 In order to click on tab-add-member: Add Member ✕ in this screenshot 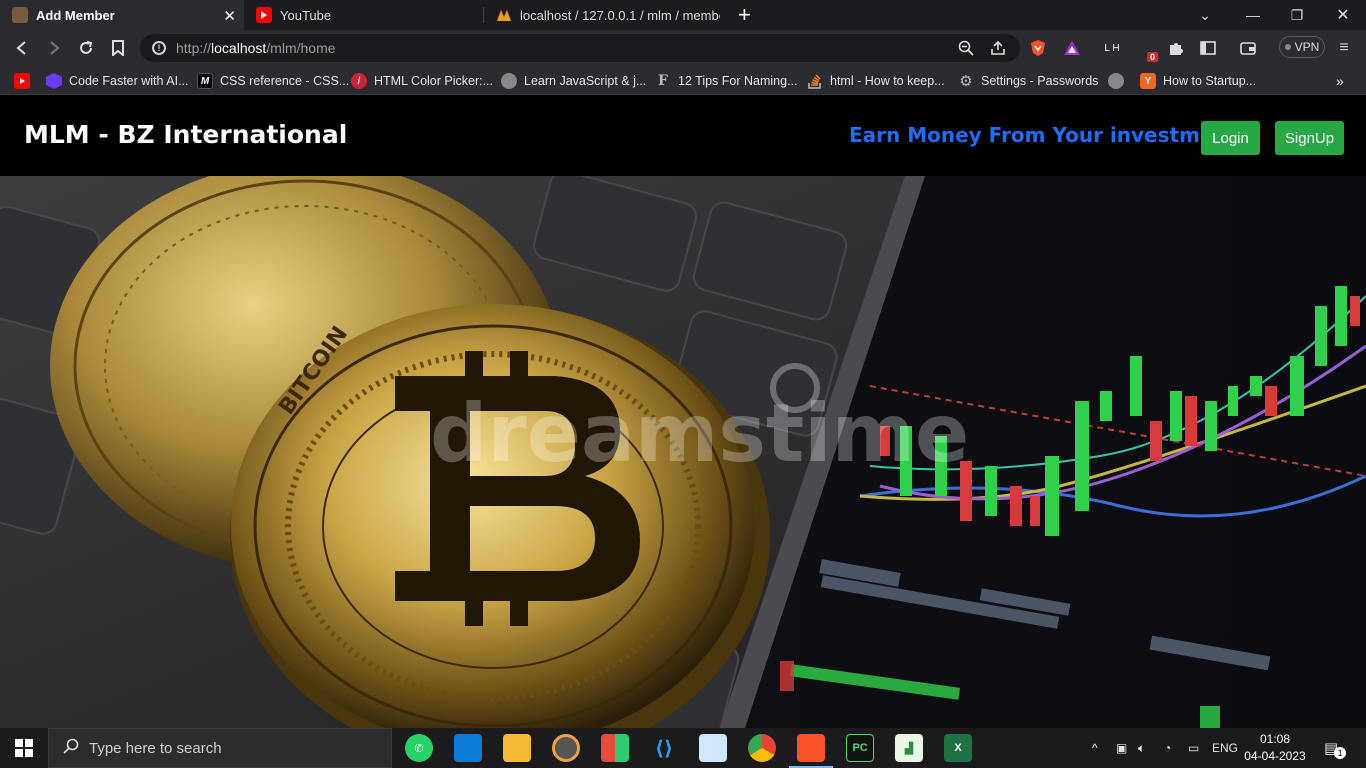, I will do `click(122, 15)`.